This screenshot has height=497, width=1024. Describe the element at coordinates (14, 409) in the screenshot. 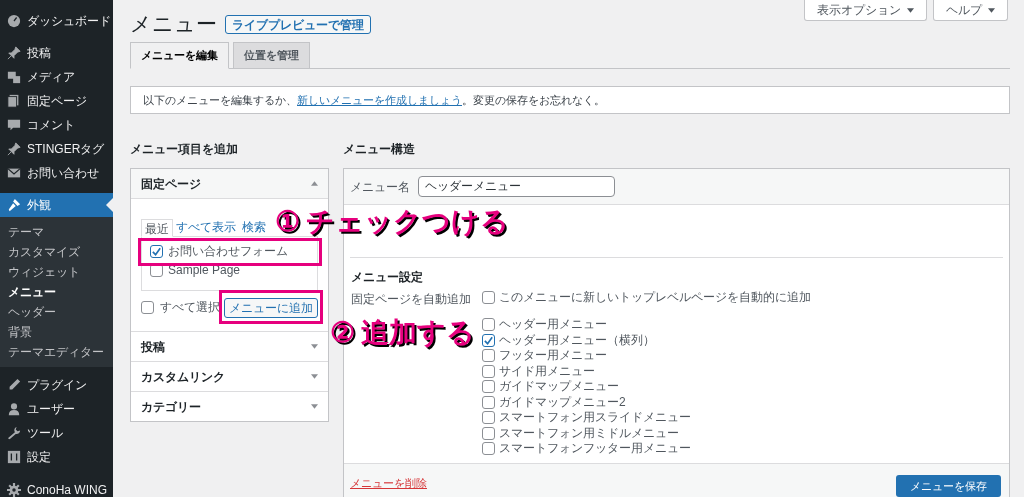

I see `user-icon` at that location.